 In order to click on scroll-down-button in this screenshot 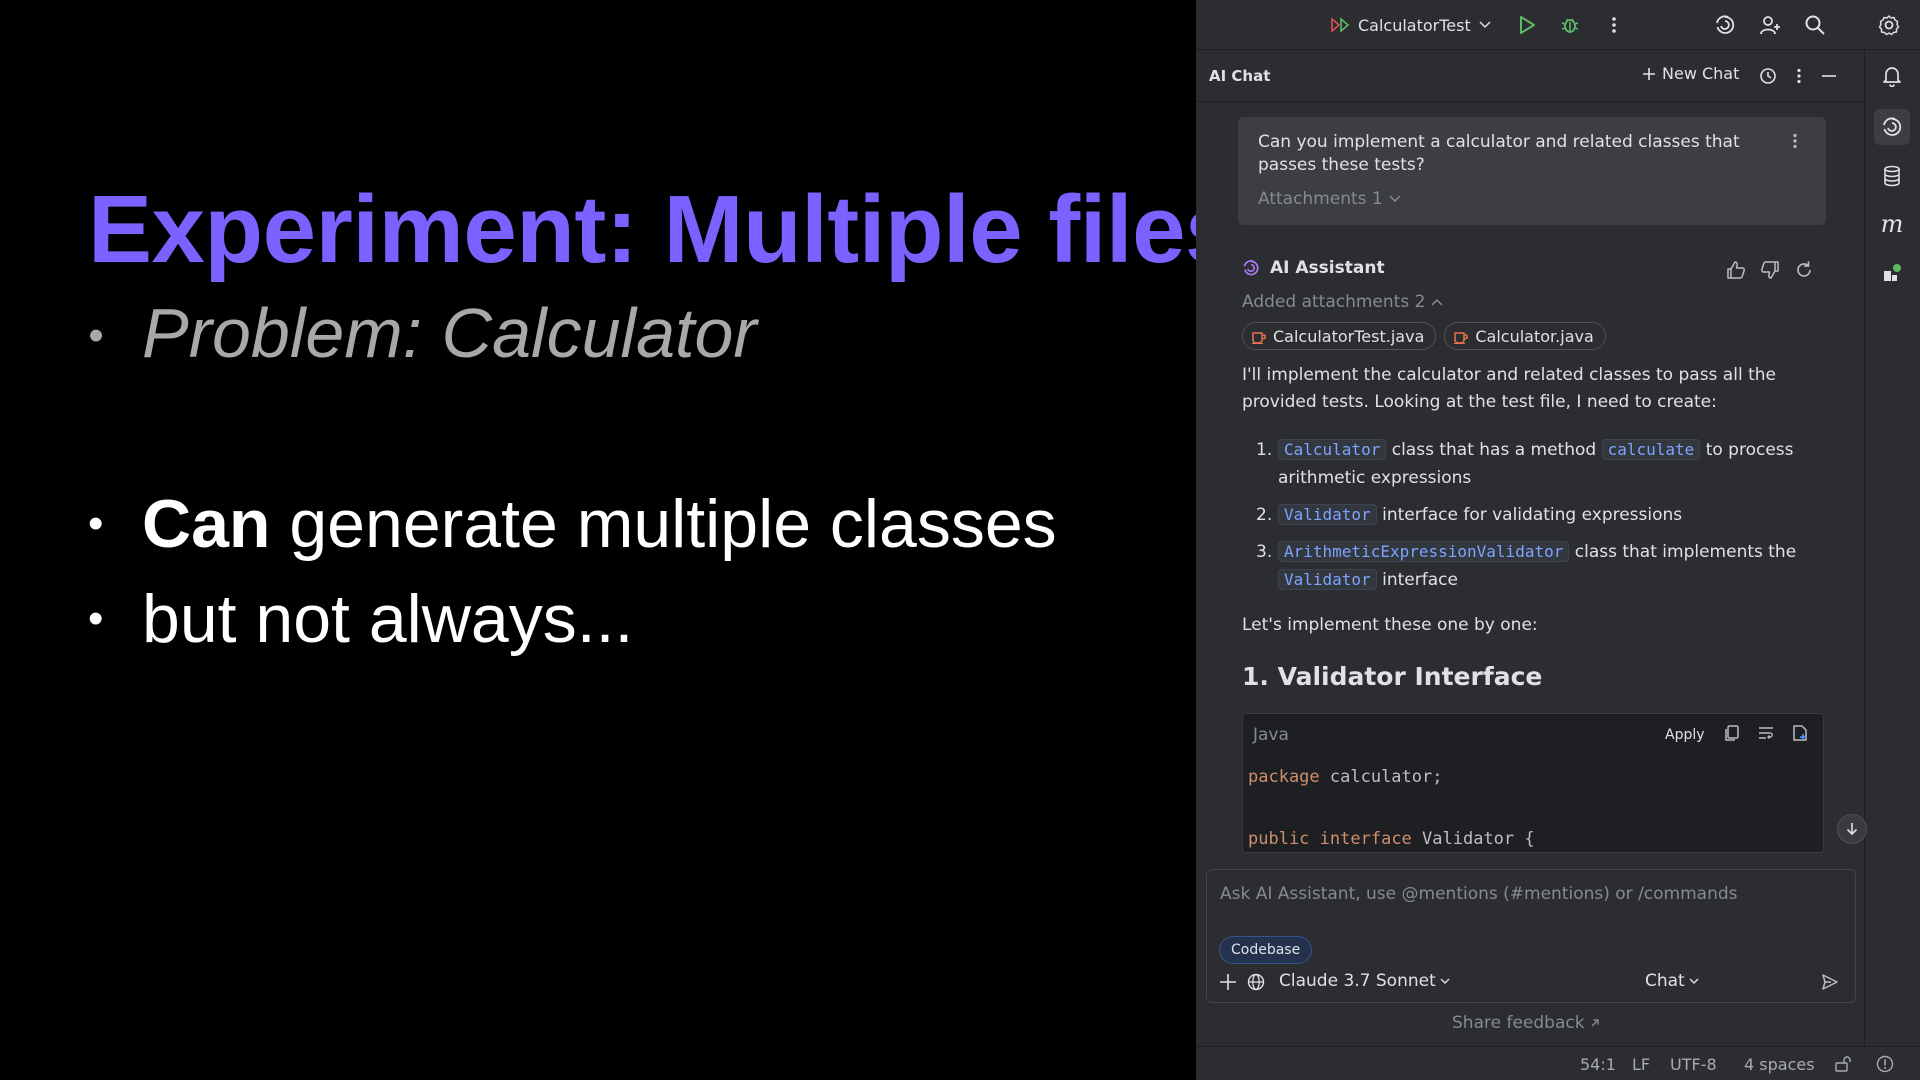, I will do `click(1852, 829)`.